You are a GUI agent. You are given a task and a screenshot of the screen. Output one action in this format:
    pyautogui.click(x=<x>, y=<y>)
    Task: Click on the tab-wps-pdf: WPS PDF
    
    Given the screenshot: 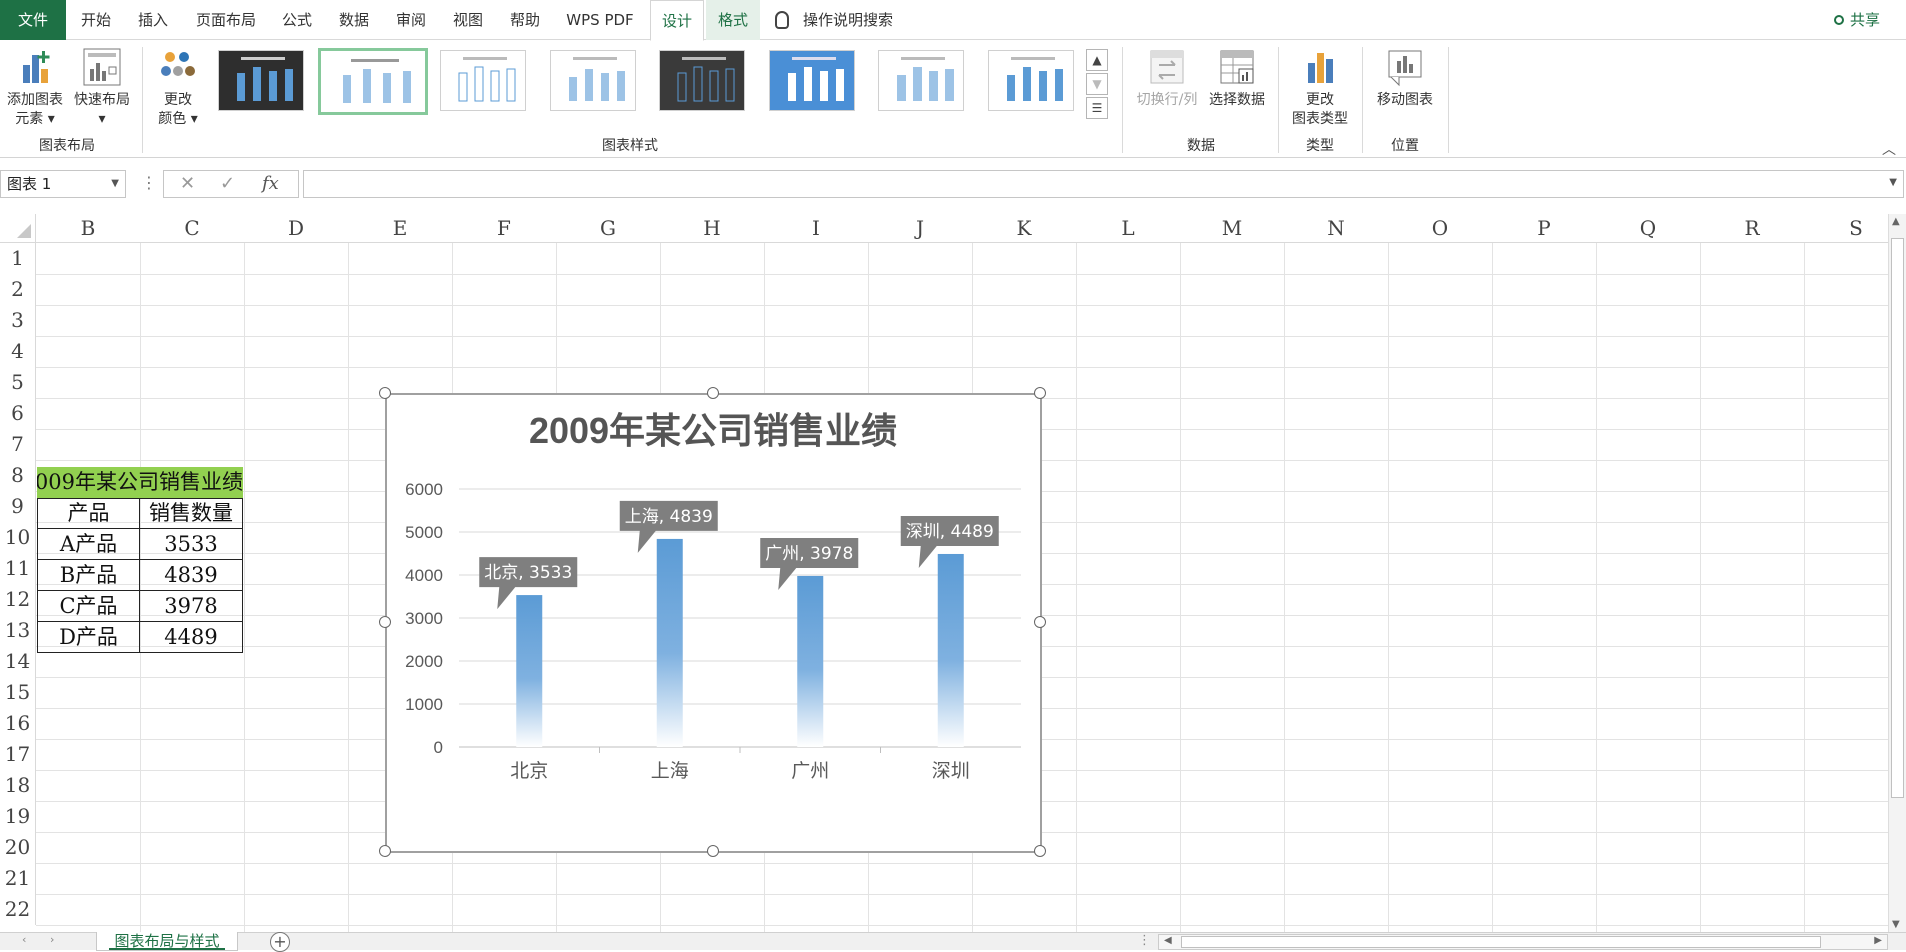 What is the action you would take?
    pyautogui.click(x=600, y=20)
    